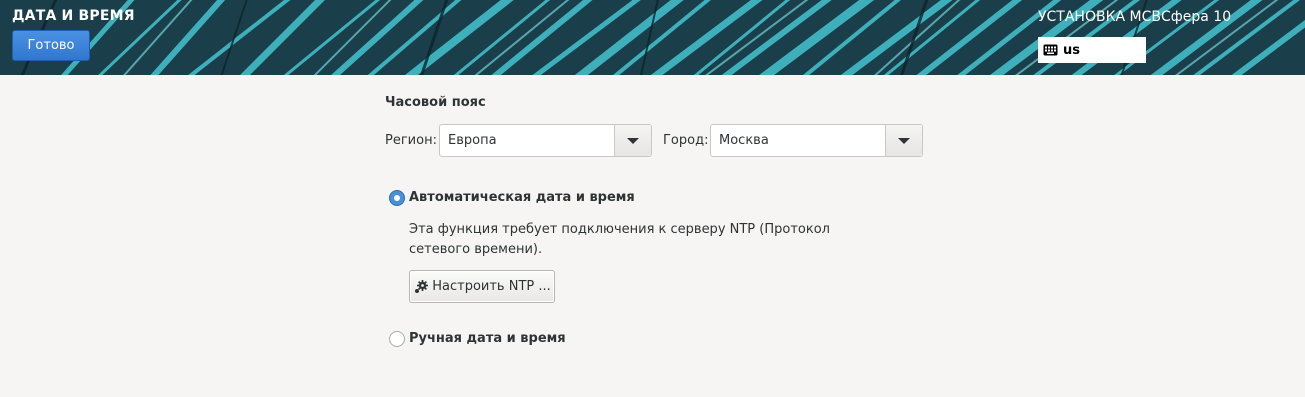 This screenshot has width=1305, height=397. I want to click on city-dropdown-button, so click(903, 140).